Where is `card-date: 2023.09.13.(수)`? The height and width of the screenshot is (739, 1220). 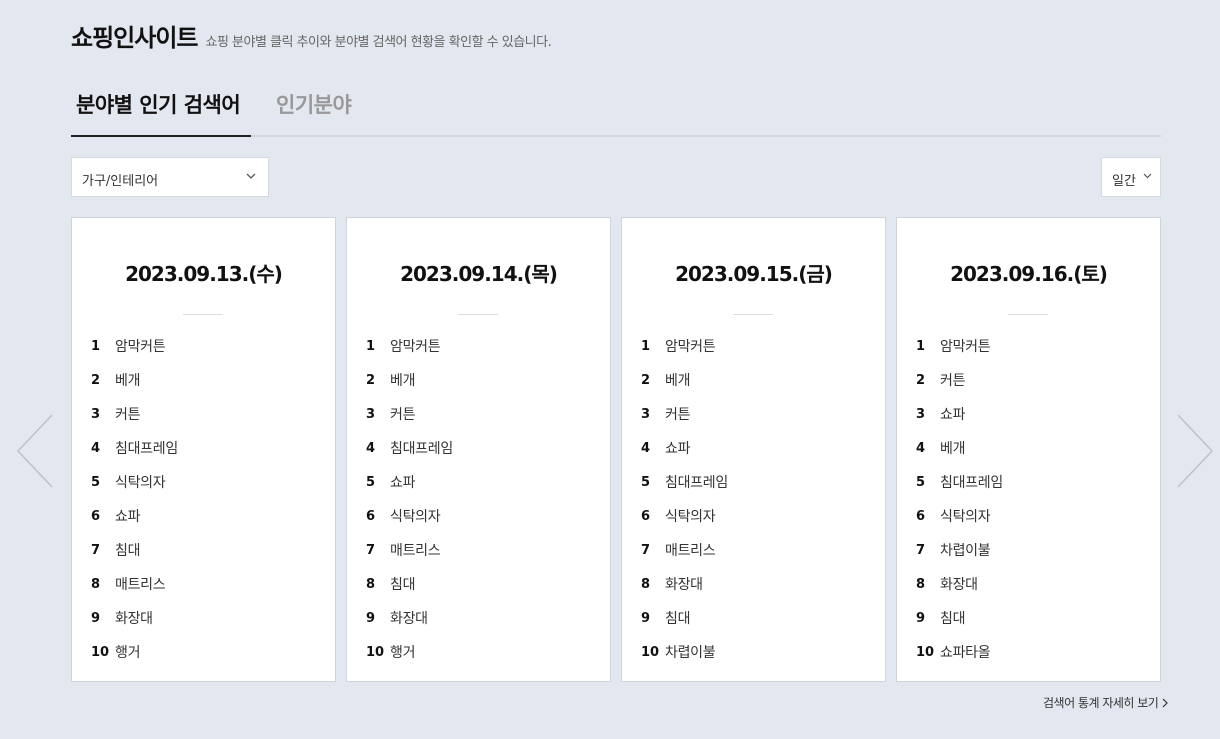
card-date: 2023.09.13.(수) is located at coordinates (204, 274).